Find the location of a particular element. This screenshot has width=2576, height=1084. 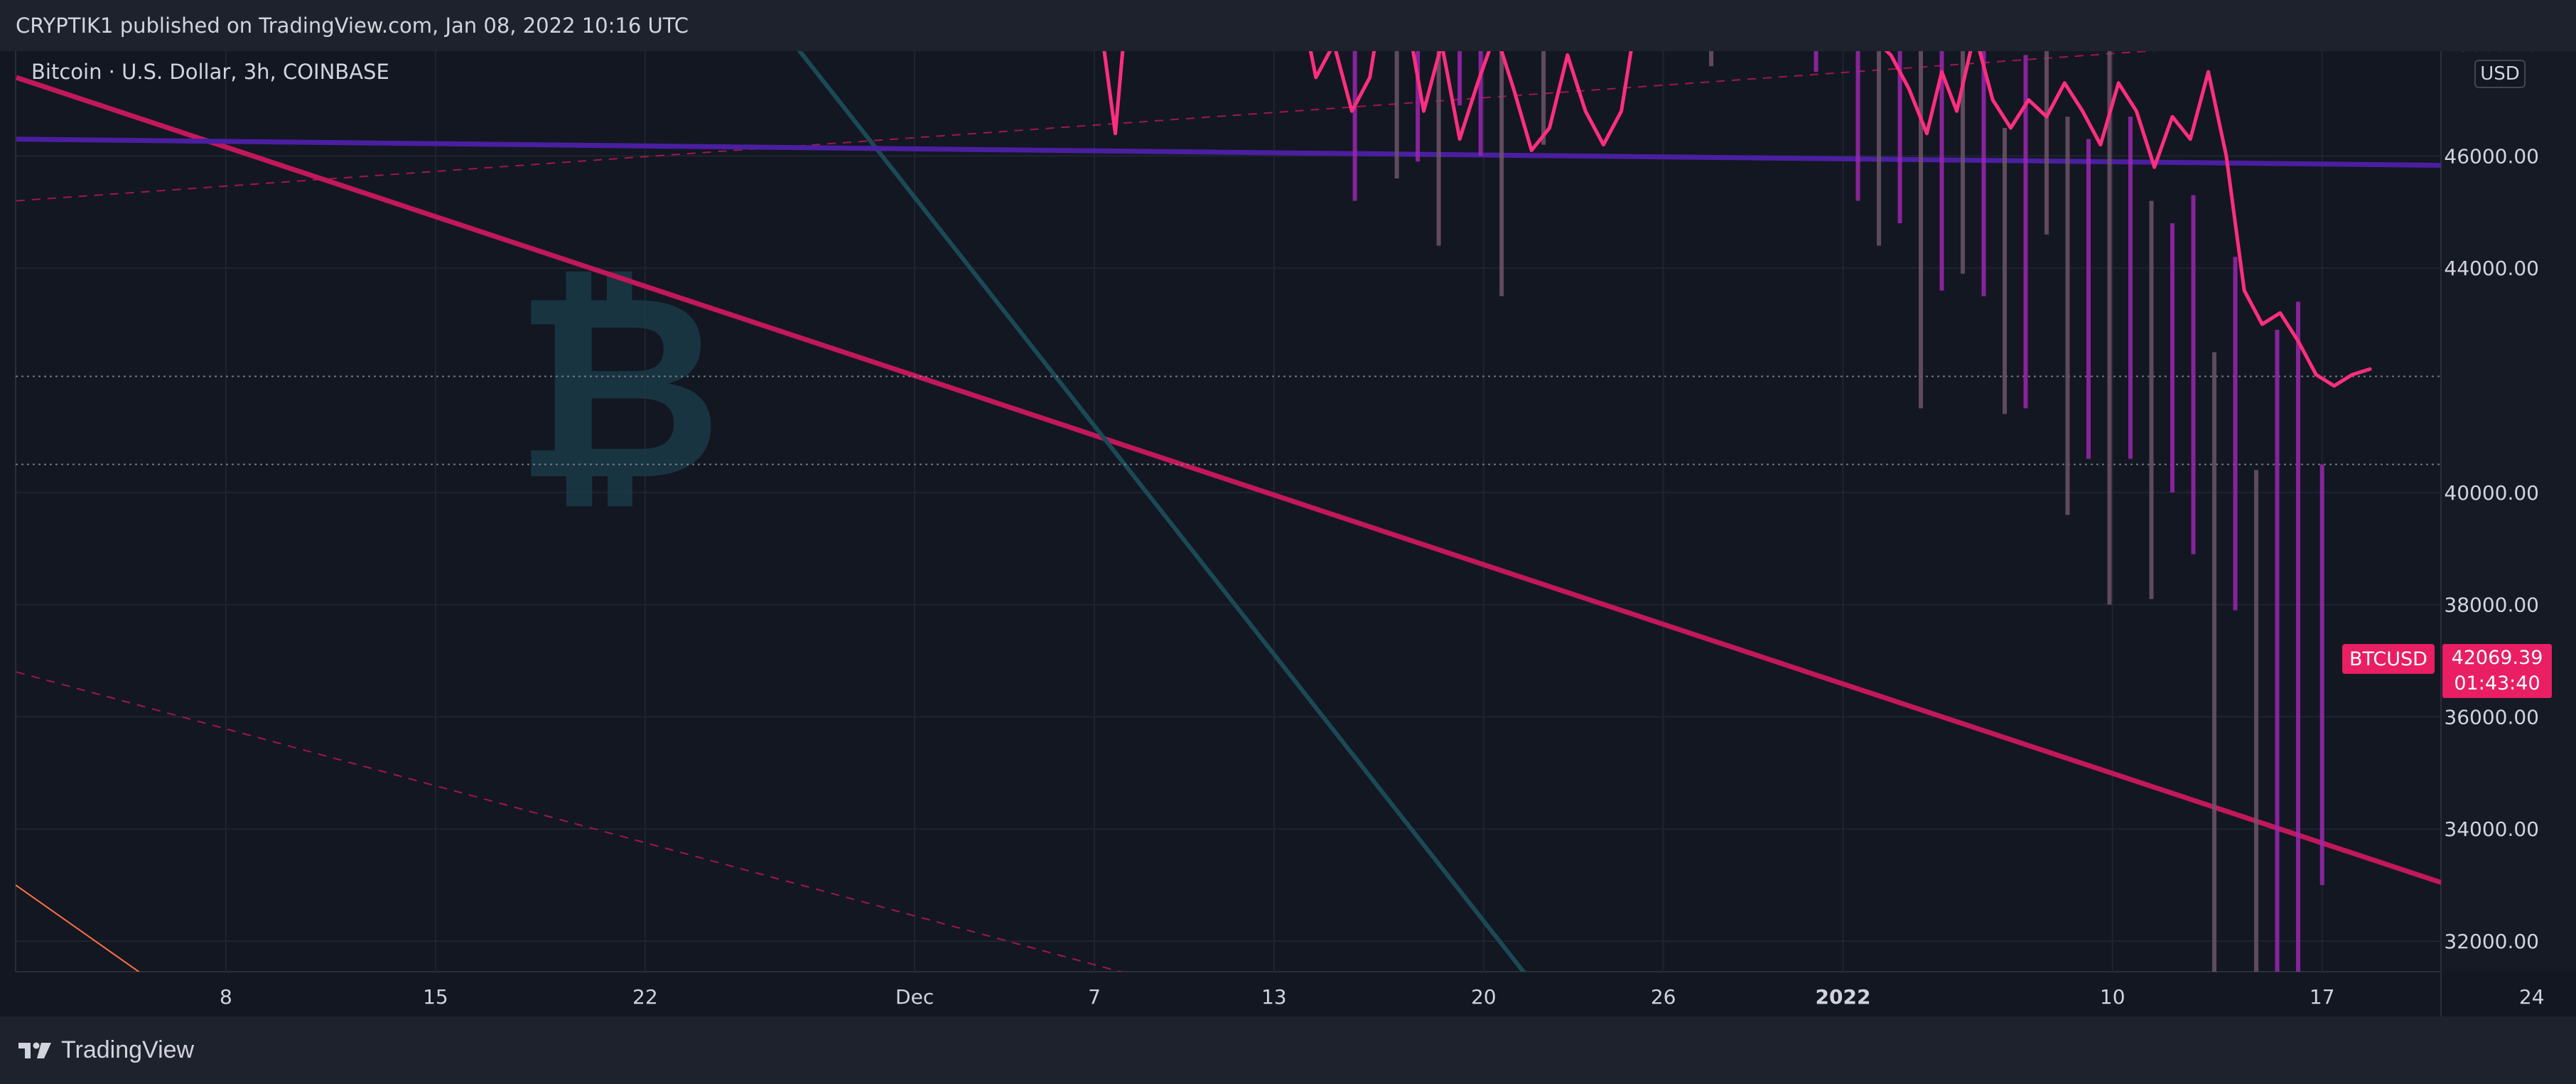

y-tick-label: 38000.00 is located at coordinates (2491, 605).